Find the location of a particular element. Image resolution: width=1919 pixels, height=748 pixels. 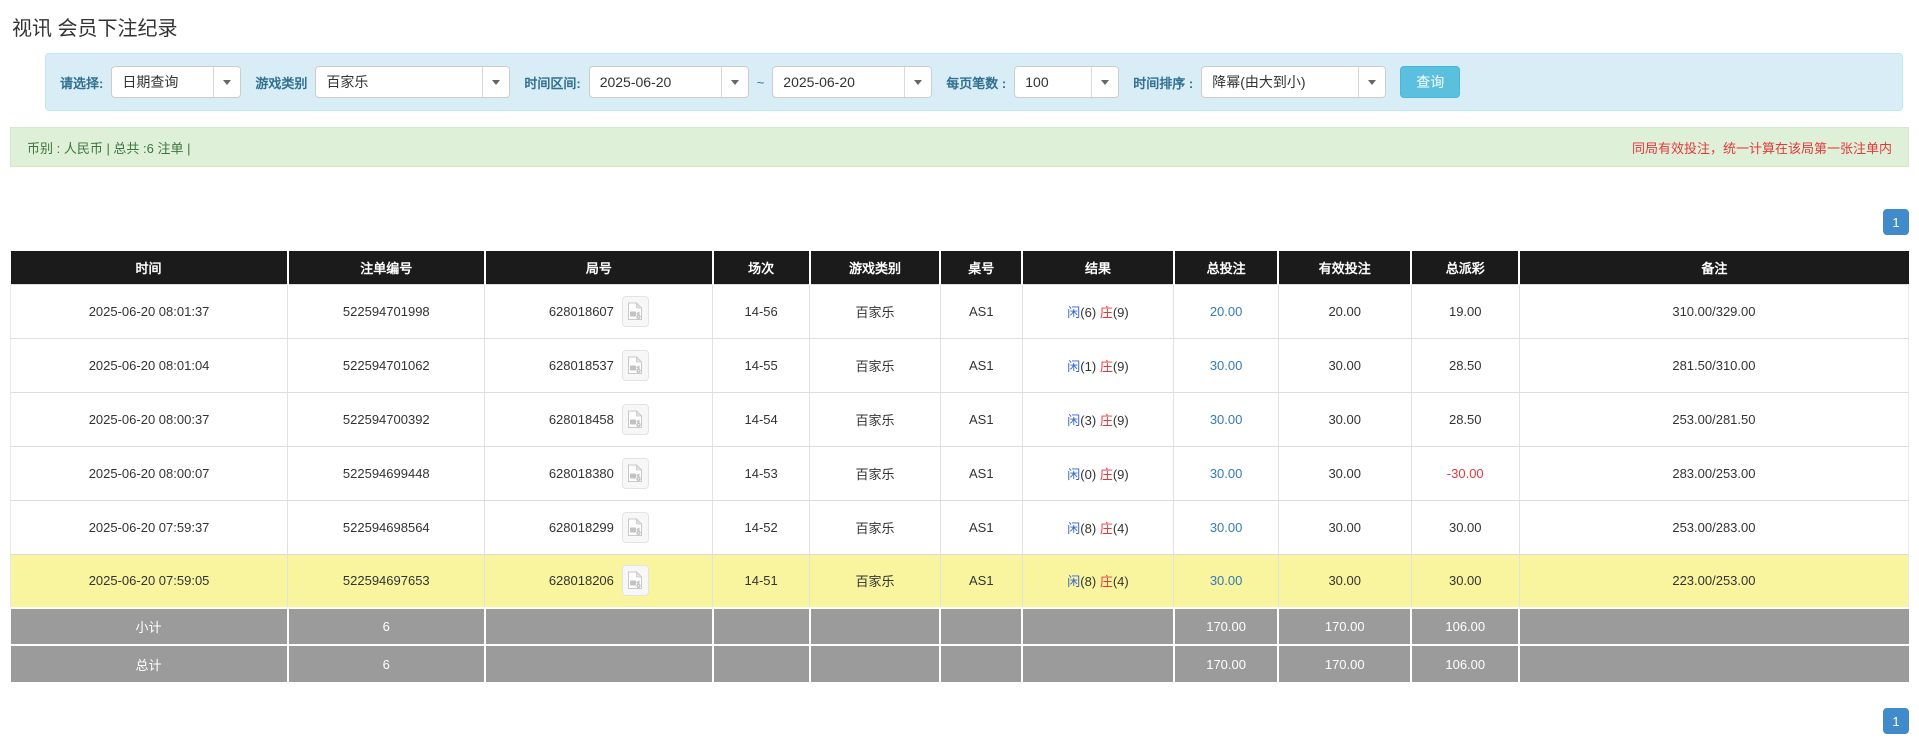

payout-cell: 30.00 is located at coordinates (1465, 527).